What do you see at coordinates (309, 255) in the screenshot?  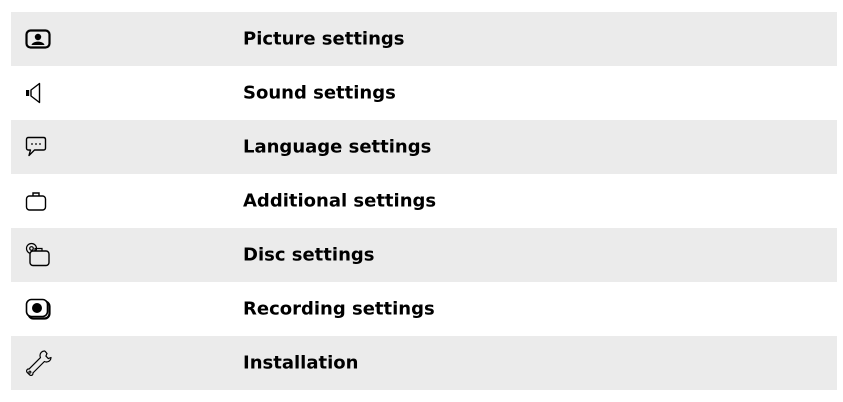 I see `menu-item-label: Disc settings` at bounding box center [309, 255].